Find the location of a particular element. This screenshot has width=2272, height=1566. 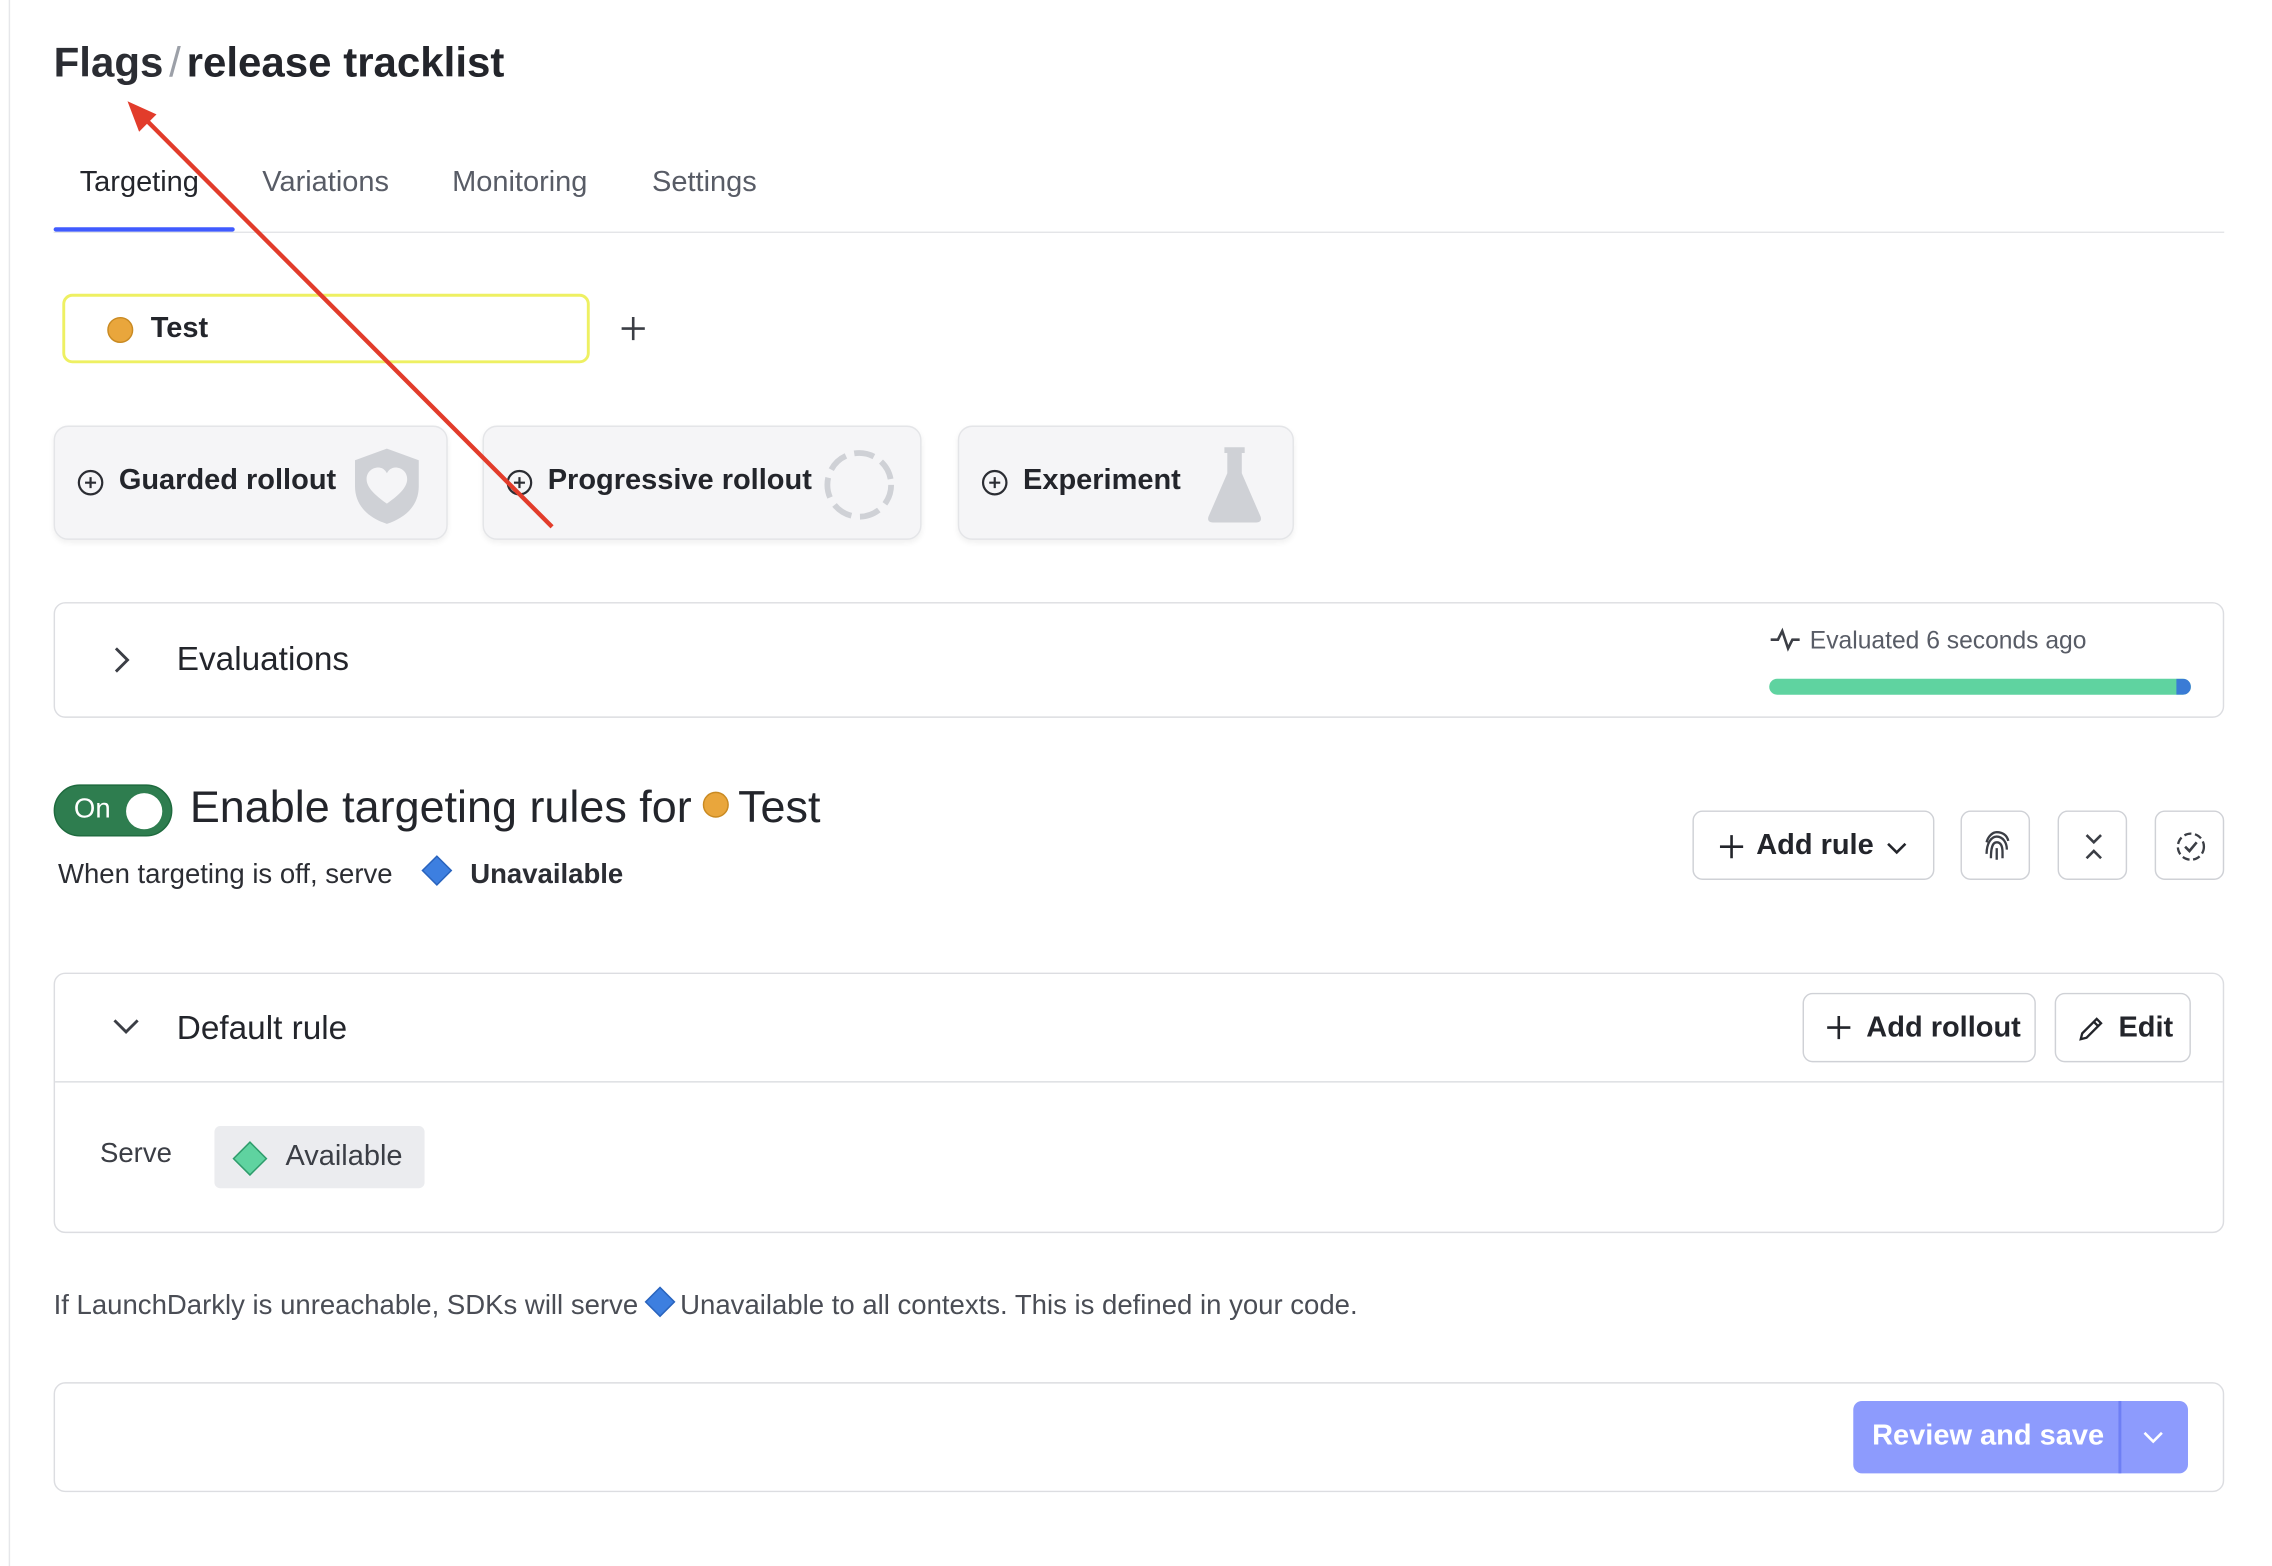

progressive-rollout-card: Progressive rollout is located at coordinates (702, 482).